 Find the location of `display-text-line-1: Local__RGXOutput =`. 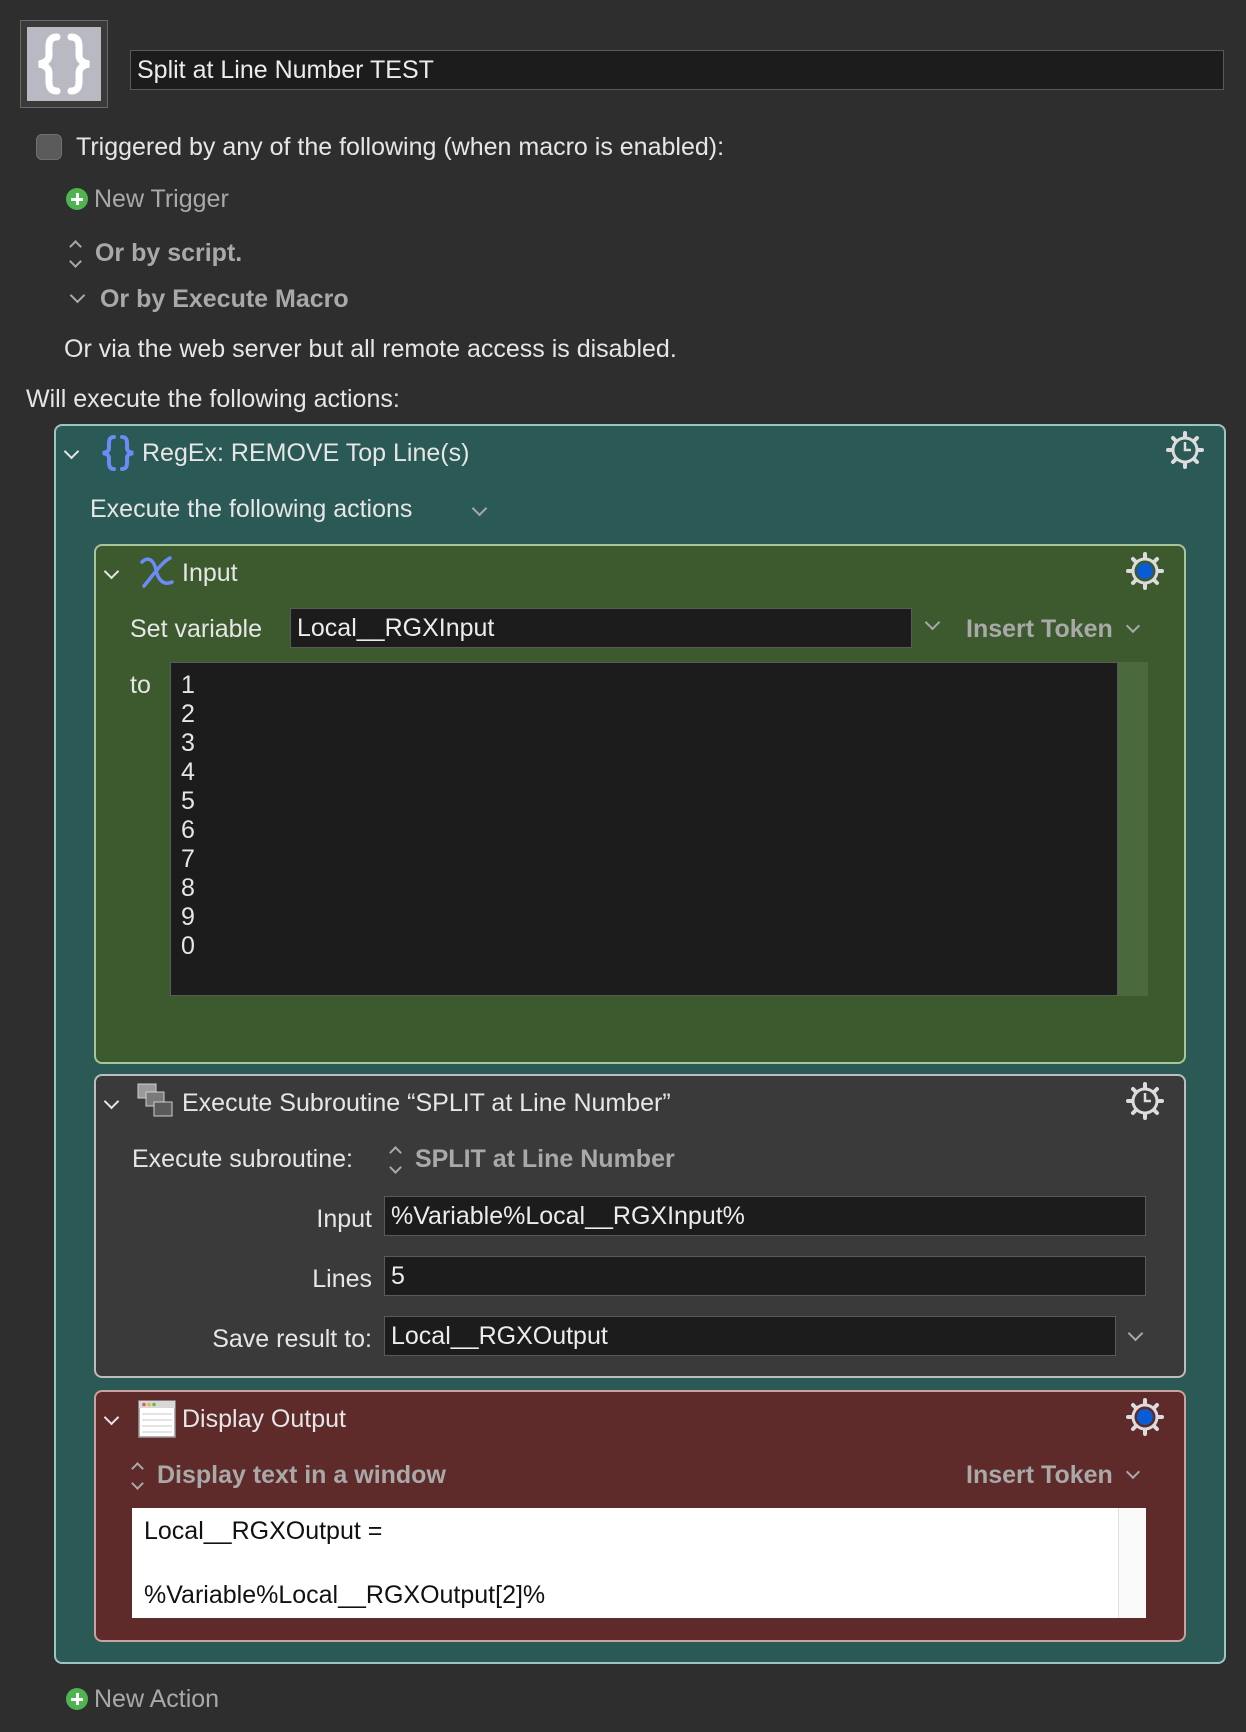

display-text-line-1: Local__RGXOutput = is located at coordinates (263, 1531).